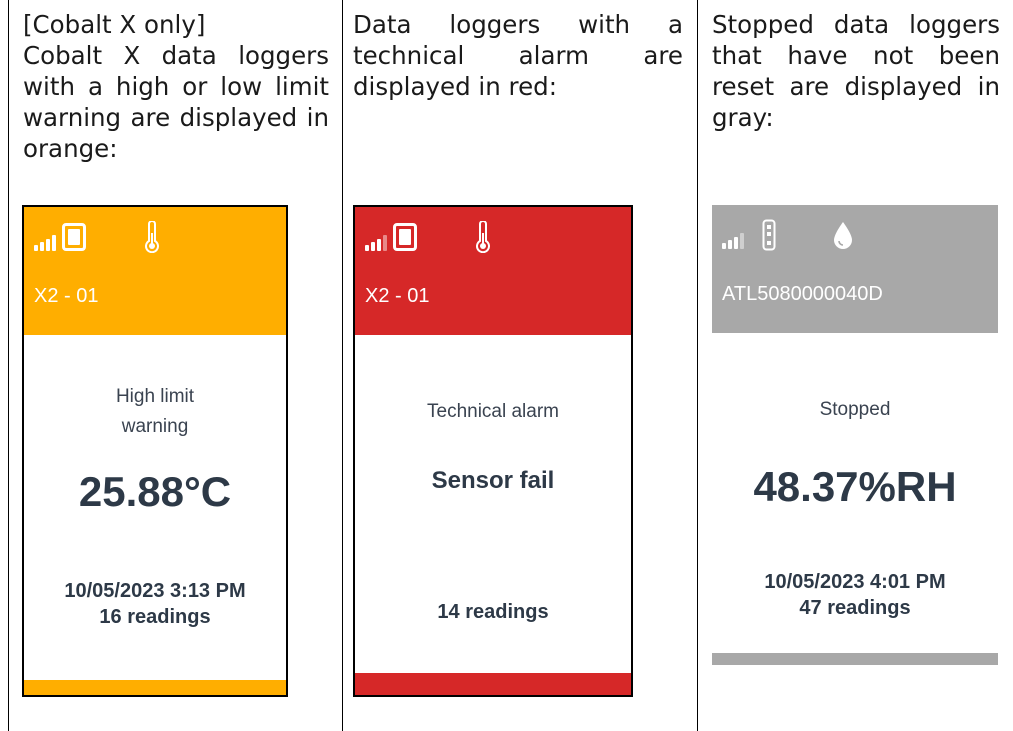 This screenshot has height=731, width=1013. Describe the element at coordinates (855, 486) in the screenshot. I see `measured-value: 48.37%RH` at that location.